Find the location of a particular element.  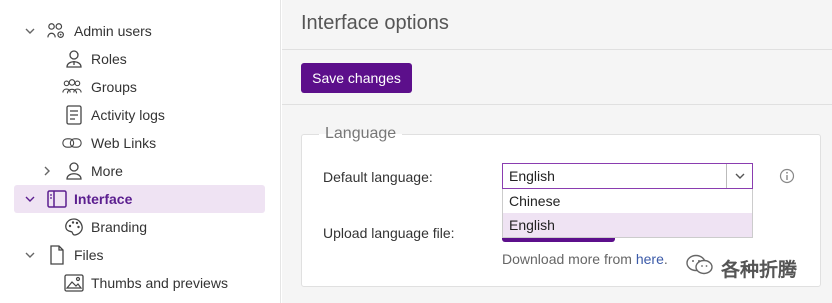

user-badge-icon is located at coordinates (74, 59).